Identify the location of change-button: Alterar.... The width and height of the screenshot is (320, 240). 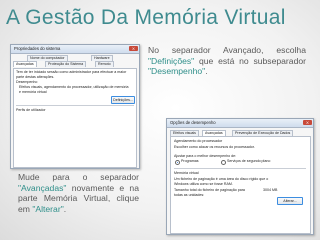
(290, 201).